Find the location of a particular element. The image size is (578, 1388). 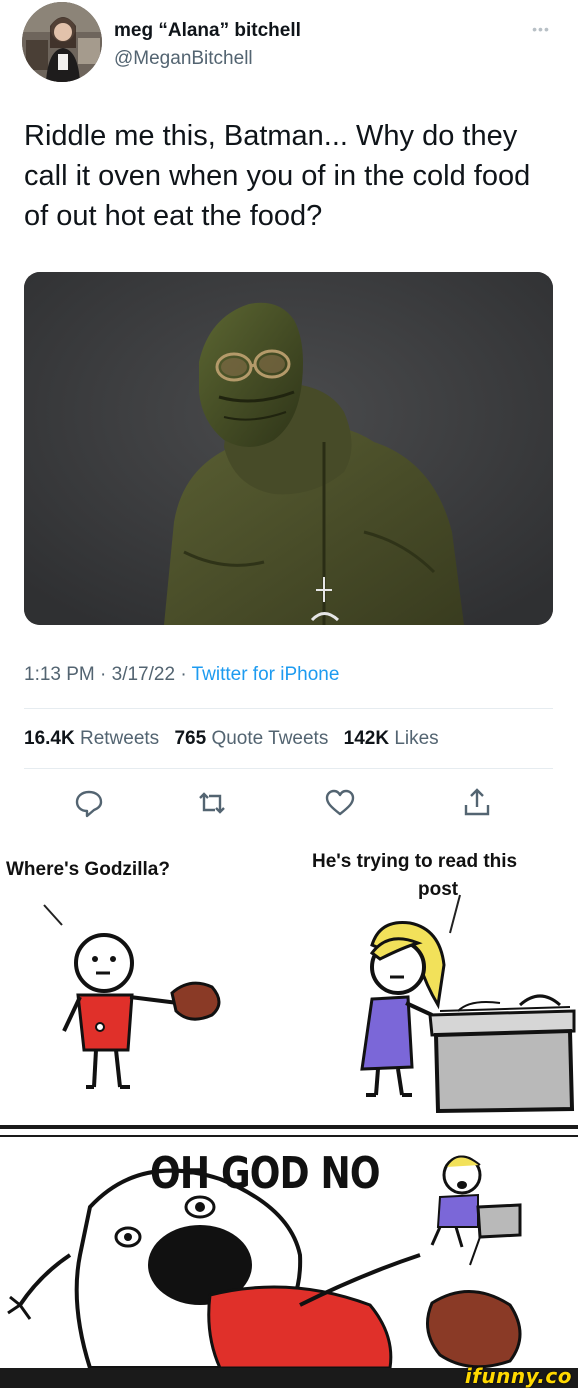

more-options-icon: ••• is located at coordinates (541, 29).